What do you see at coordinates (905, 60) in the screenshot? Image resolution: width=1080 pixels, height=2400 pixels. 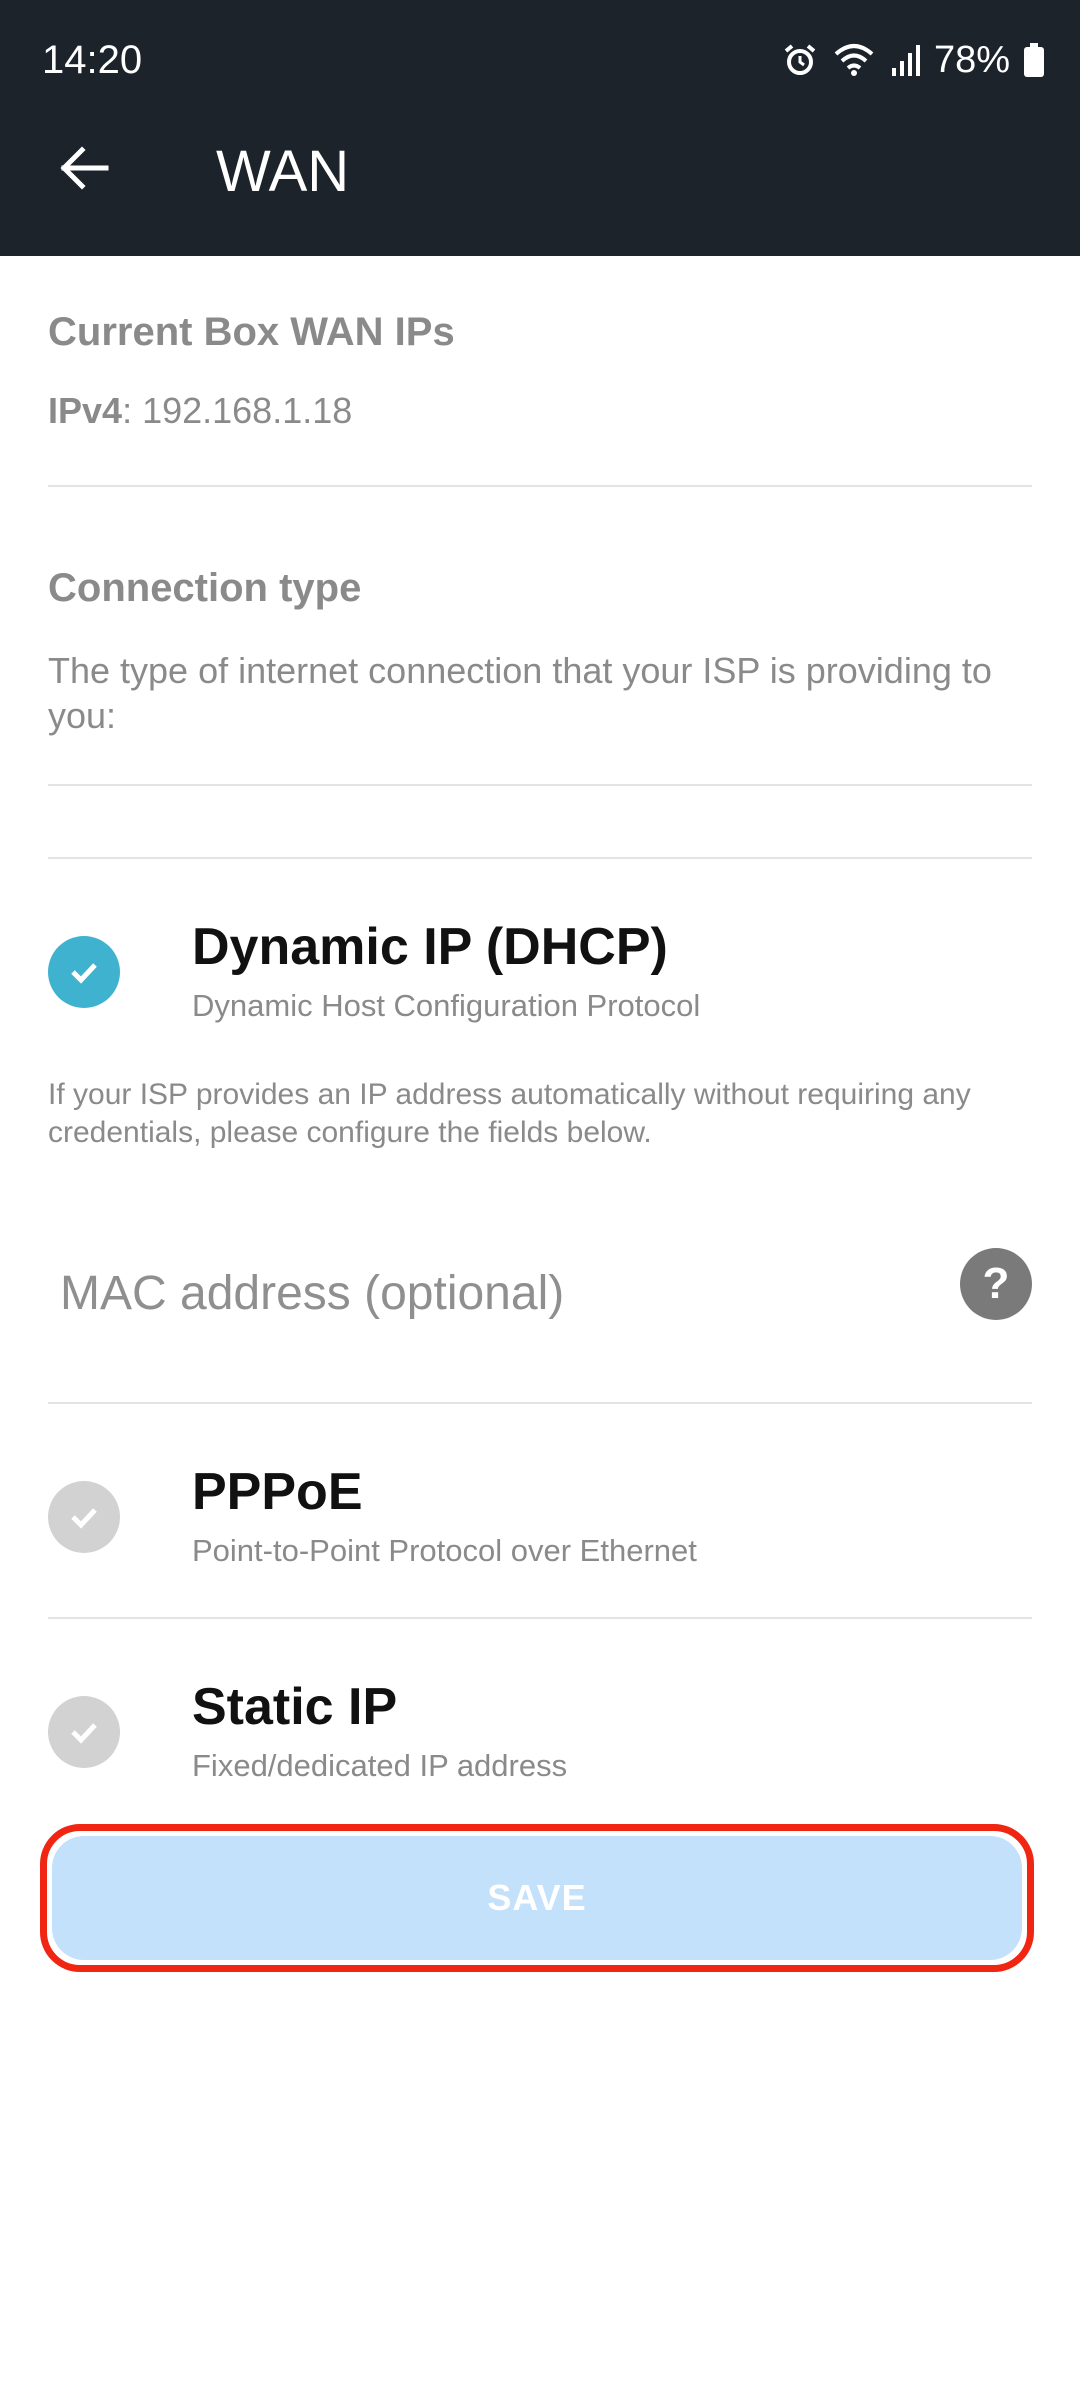 I see `signal-icon` at bounding box center [905, 60].